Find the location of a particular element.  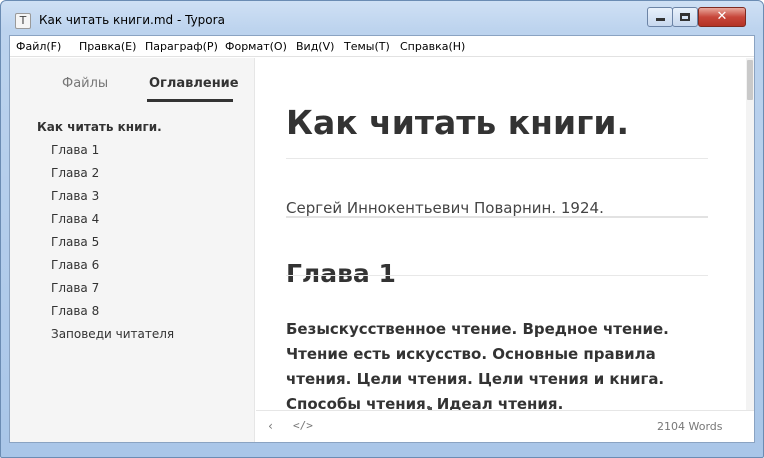

word-count: 2104 Words is located at coordinates (690, 426).